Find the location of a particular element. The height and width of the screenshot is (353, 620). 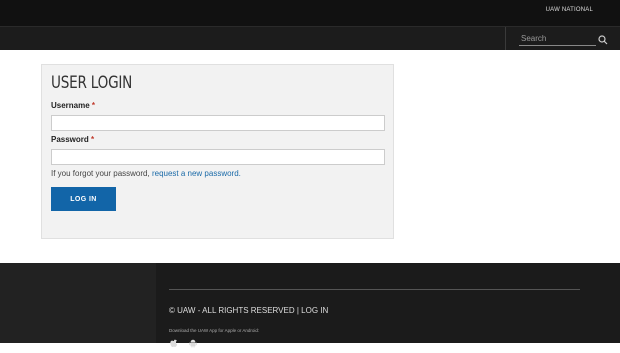

forgot-text: If you forgot your password, is located at coordinates (100, 173).